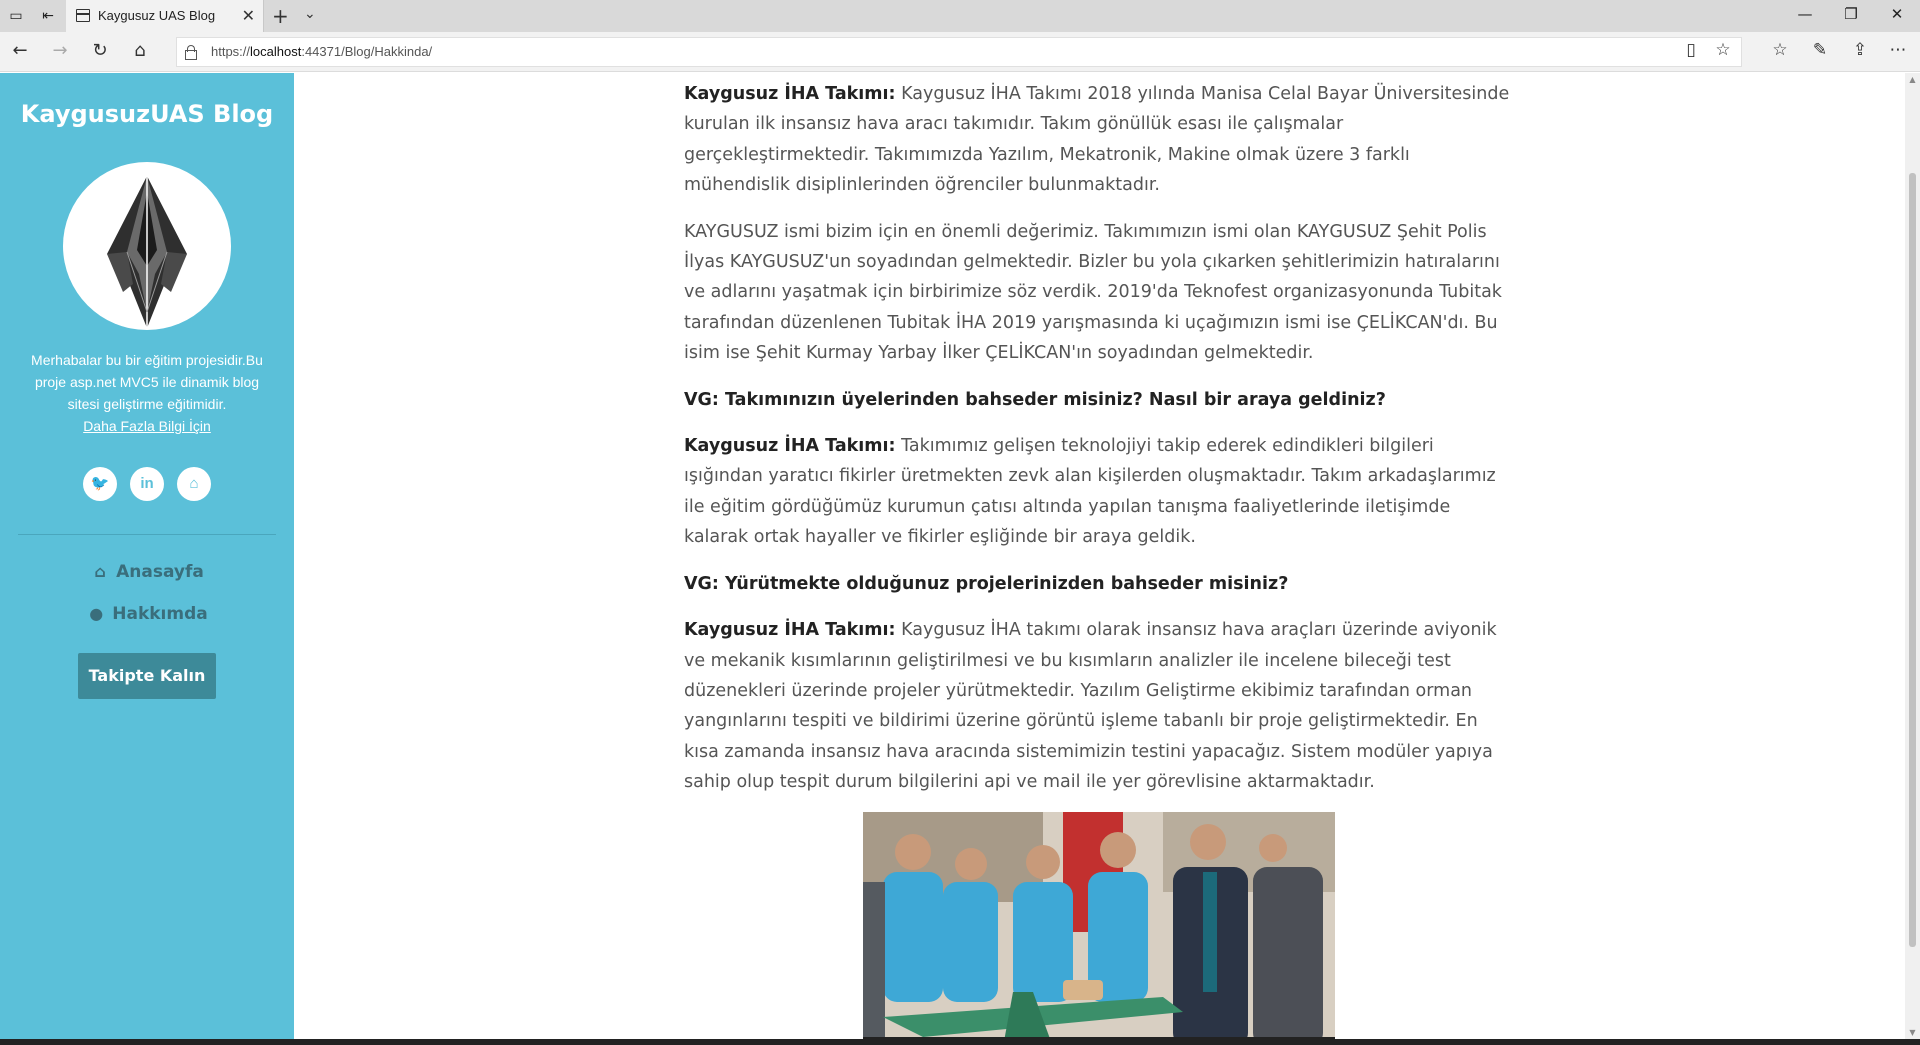 Image resolution: width=1920 pixels, height=1045 pixels. I want to click on minimize-icon: —, so click(1805, 14).